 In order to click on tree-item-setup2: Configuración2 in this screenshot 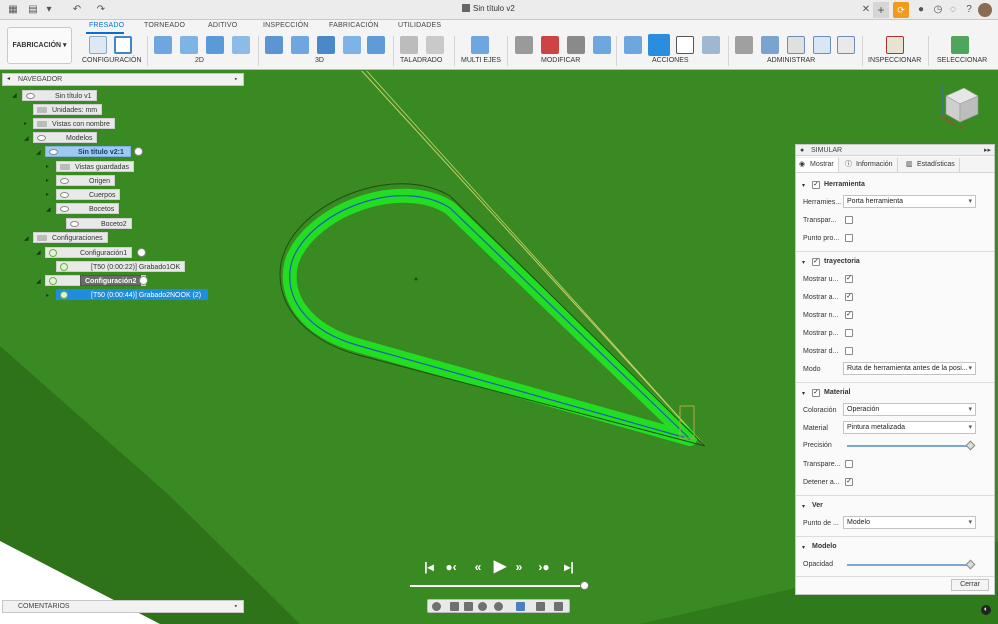, I will do `click(96, 280)`.